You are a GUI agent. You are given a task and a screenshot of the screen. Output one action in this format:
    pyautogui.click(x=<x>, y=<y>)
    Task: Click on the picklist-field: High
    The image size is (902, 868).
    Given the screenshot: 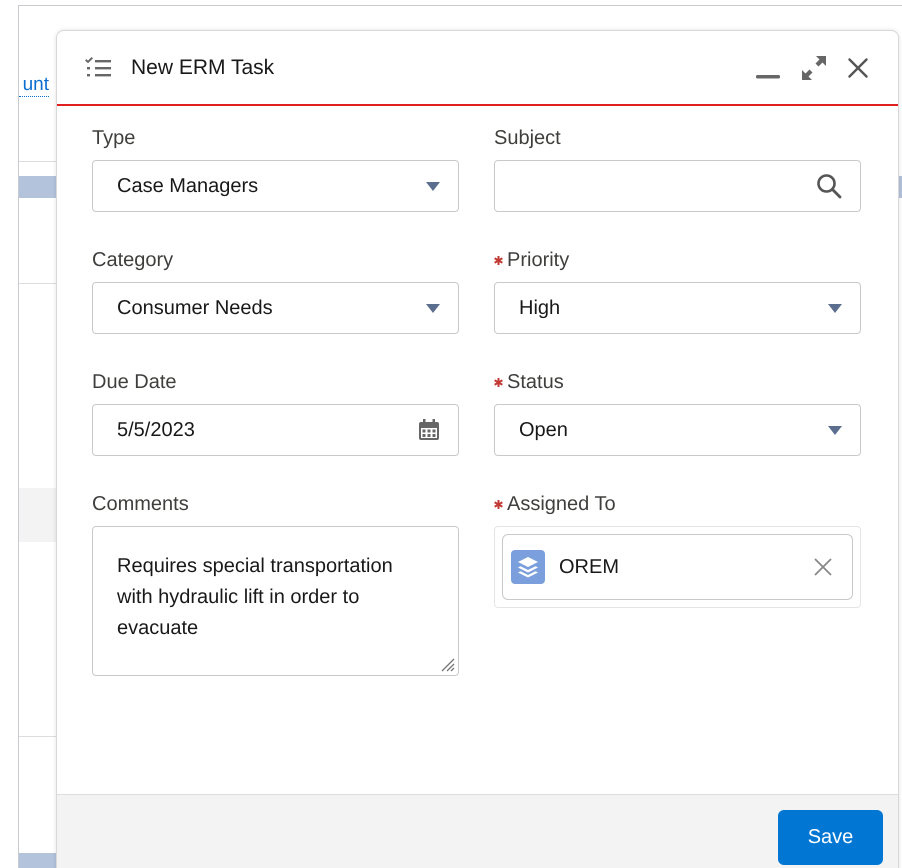 What is the action you would take?
    pyautogui.click(x=677, y=308)
    